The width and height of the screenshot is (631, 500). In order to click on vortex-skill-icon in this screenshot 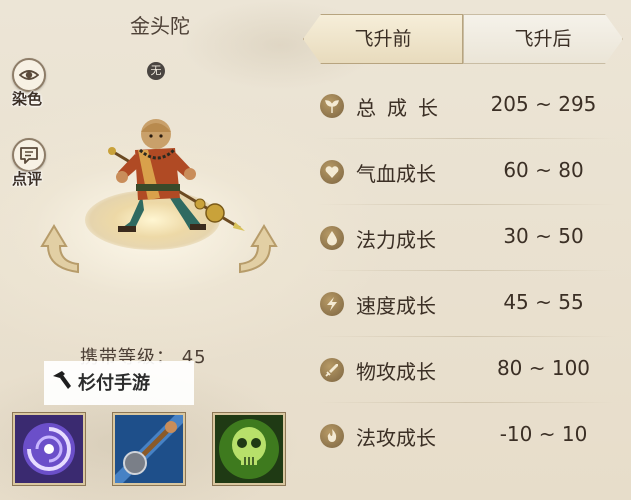, I will do `click(49, 449)`.